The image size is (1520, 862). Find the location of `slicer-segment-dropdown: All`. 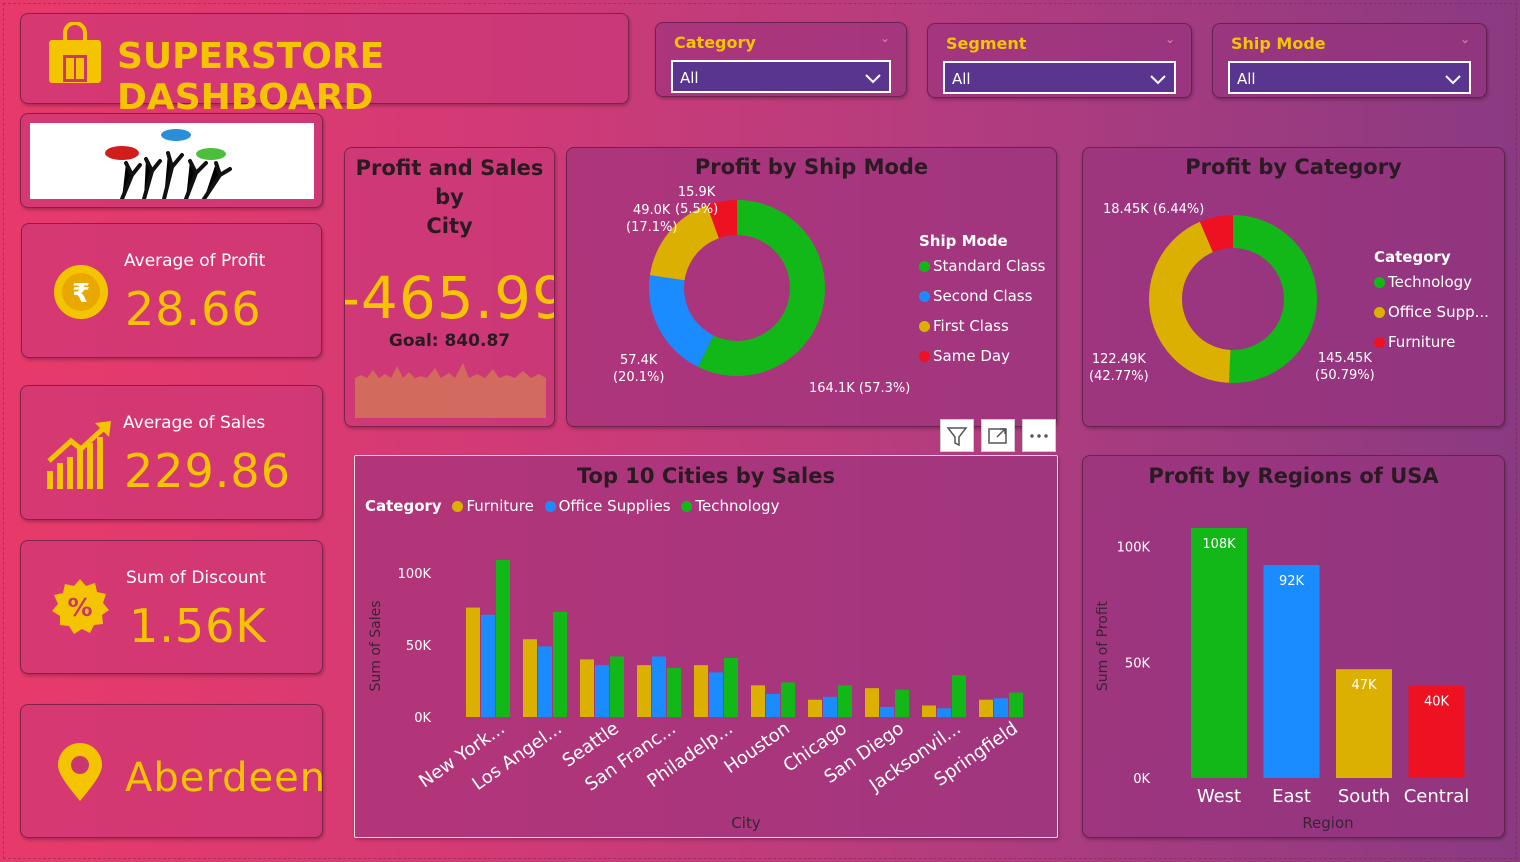

slicer-segment-dropdown: All is located at coordinates (1059, 77).